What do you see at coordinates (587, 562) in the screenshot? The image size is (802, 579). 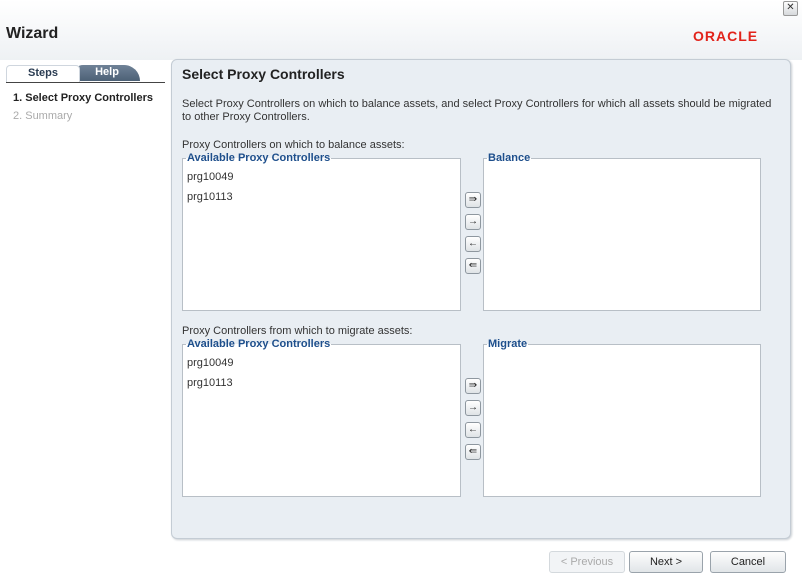 I see `previous-button: < Previous` at bounding box center [587, 562].